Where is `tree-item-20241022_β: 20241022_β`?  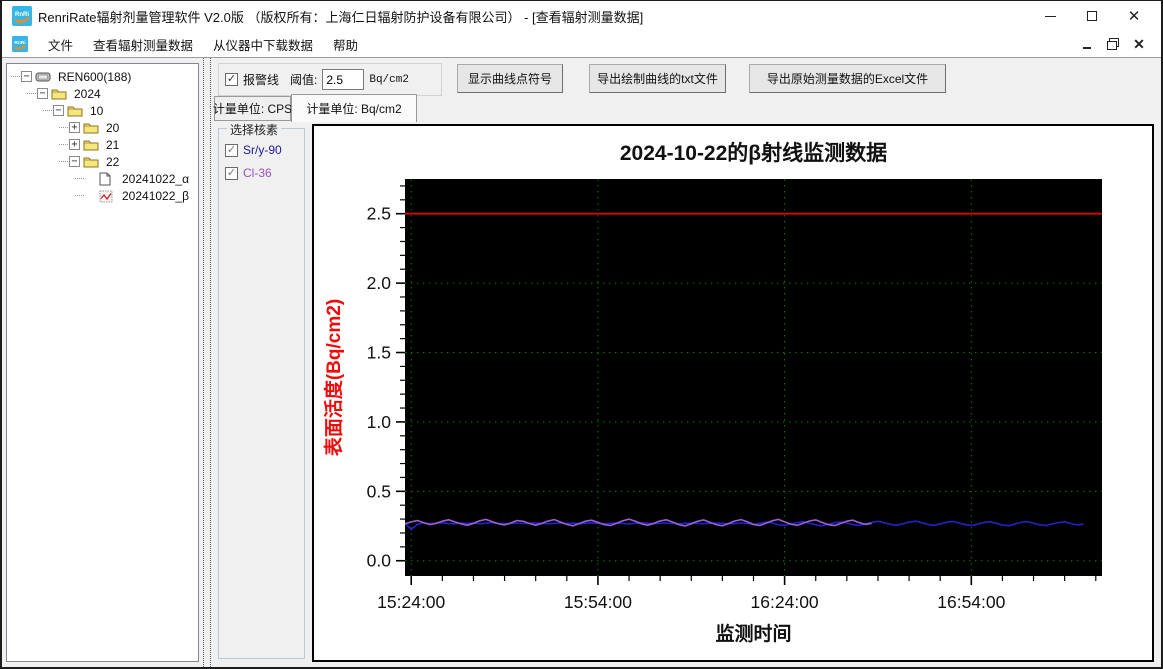
tree-item-20241022_β: 20241022_β is located at coordinates (102, 195).